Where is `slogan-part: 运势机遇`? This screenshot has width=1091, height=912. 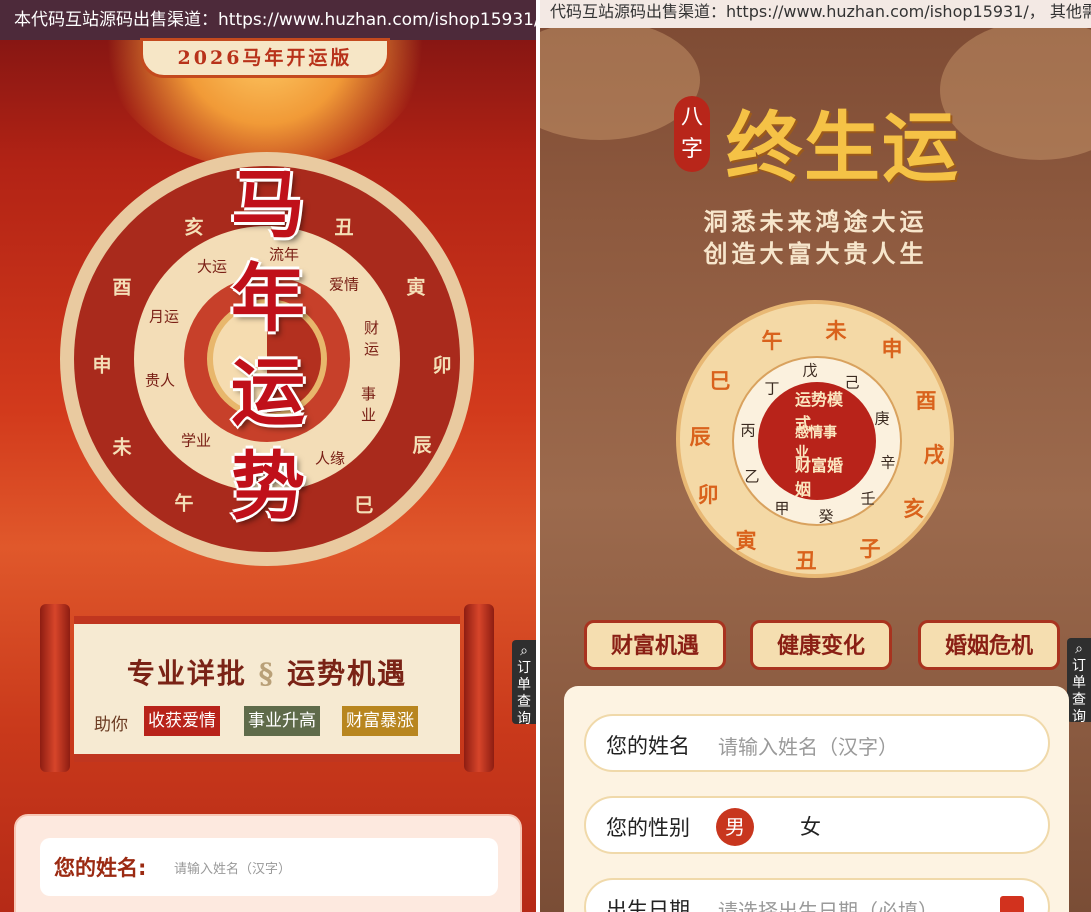 slogan-part: 运势机遇 is located at coordinates (347, 673).